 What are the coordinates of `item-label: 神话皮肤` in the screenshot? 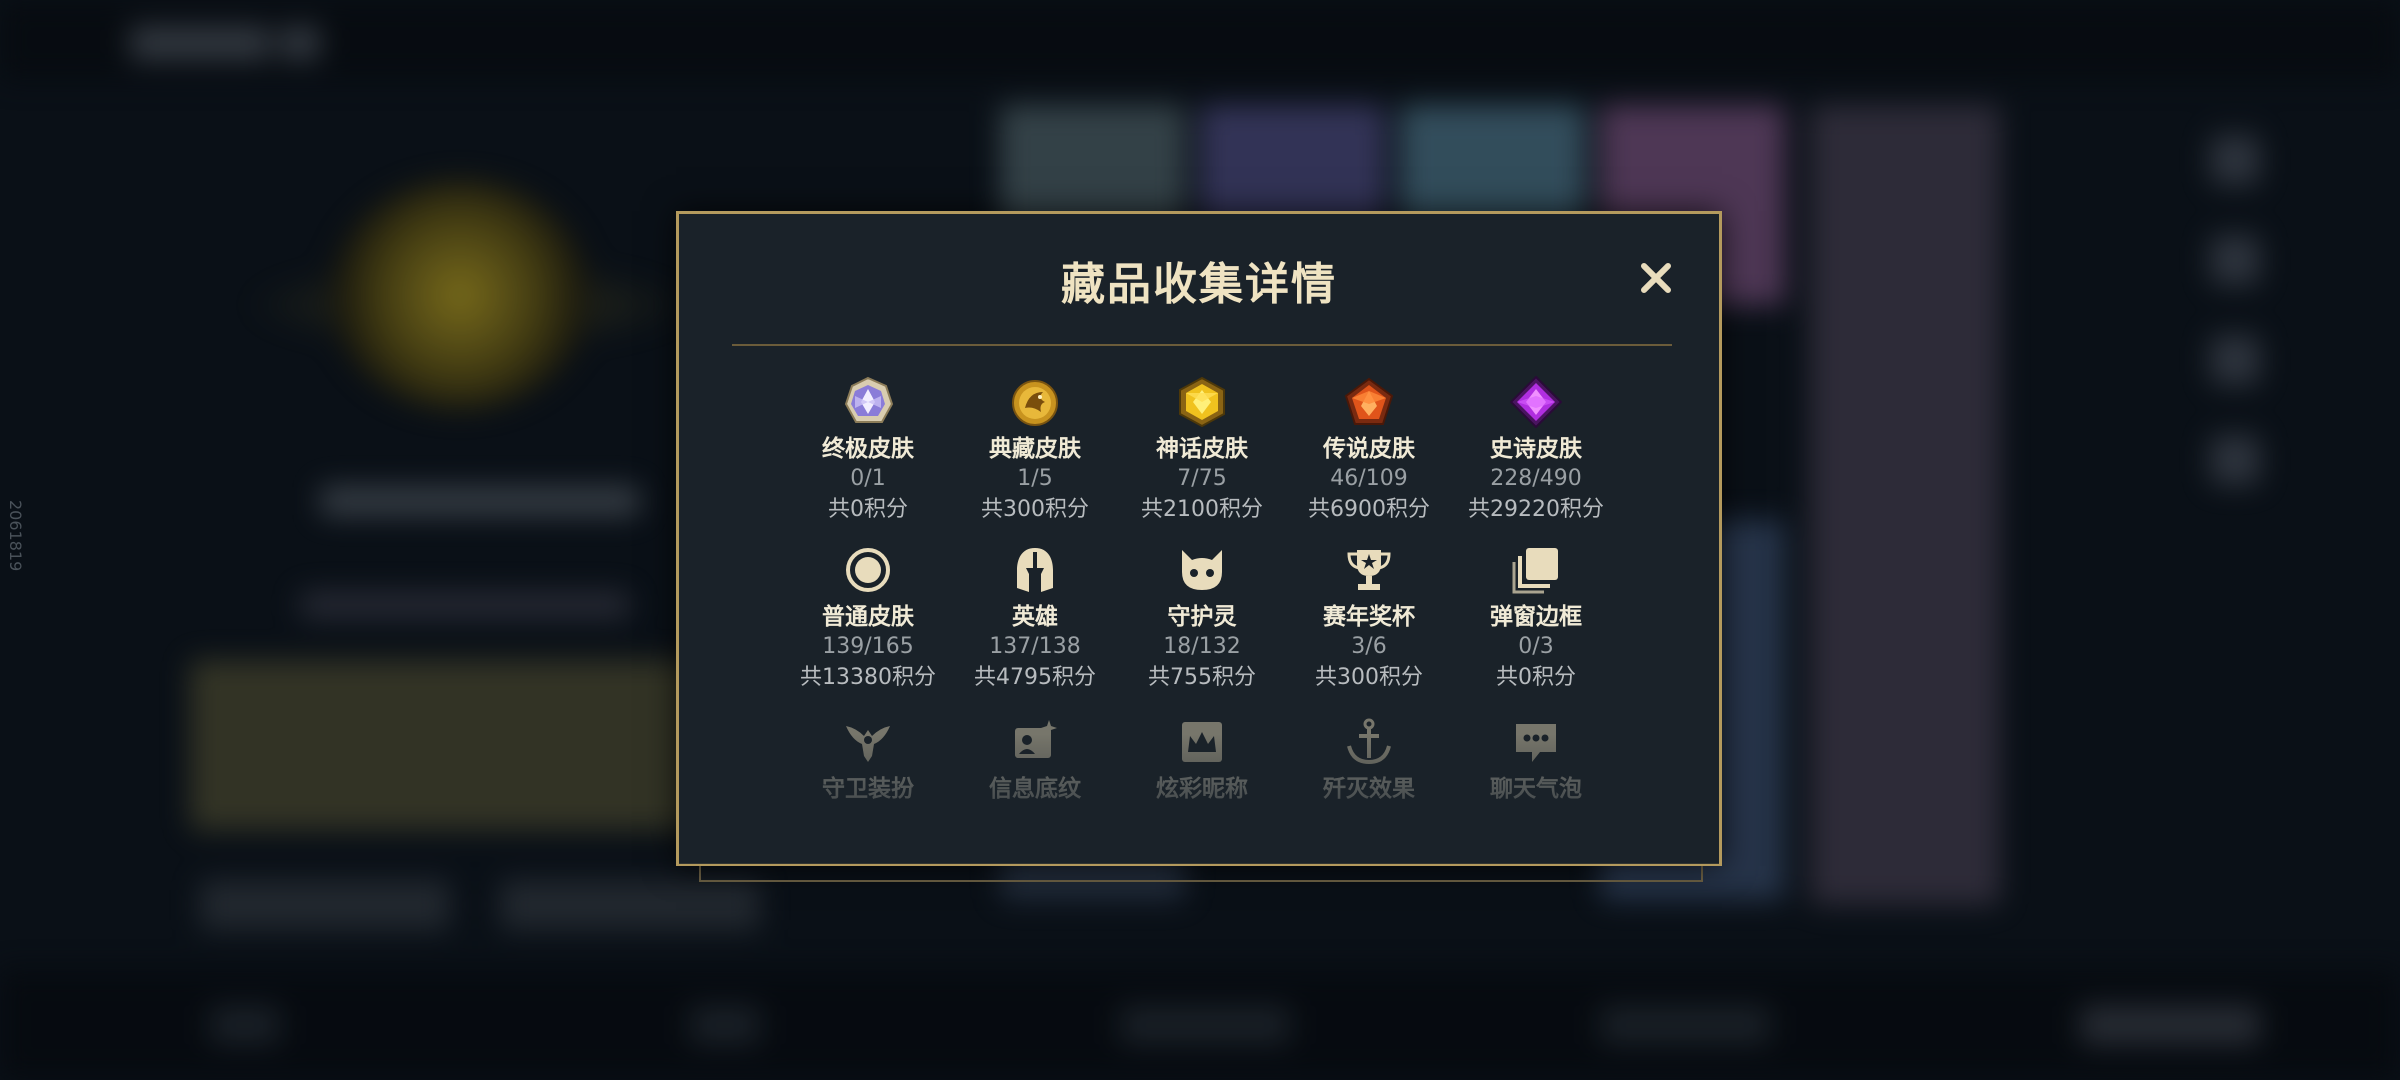 It's located at (1202, 449).